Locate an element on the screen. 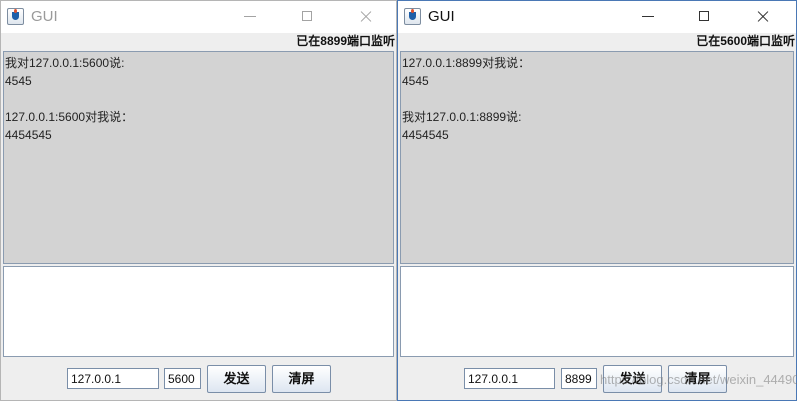  listening-status: 已在8899端口监听 is located at coordinates (345, 41).